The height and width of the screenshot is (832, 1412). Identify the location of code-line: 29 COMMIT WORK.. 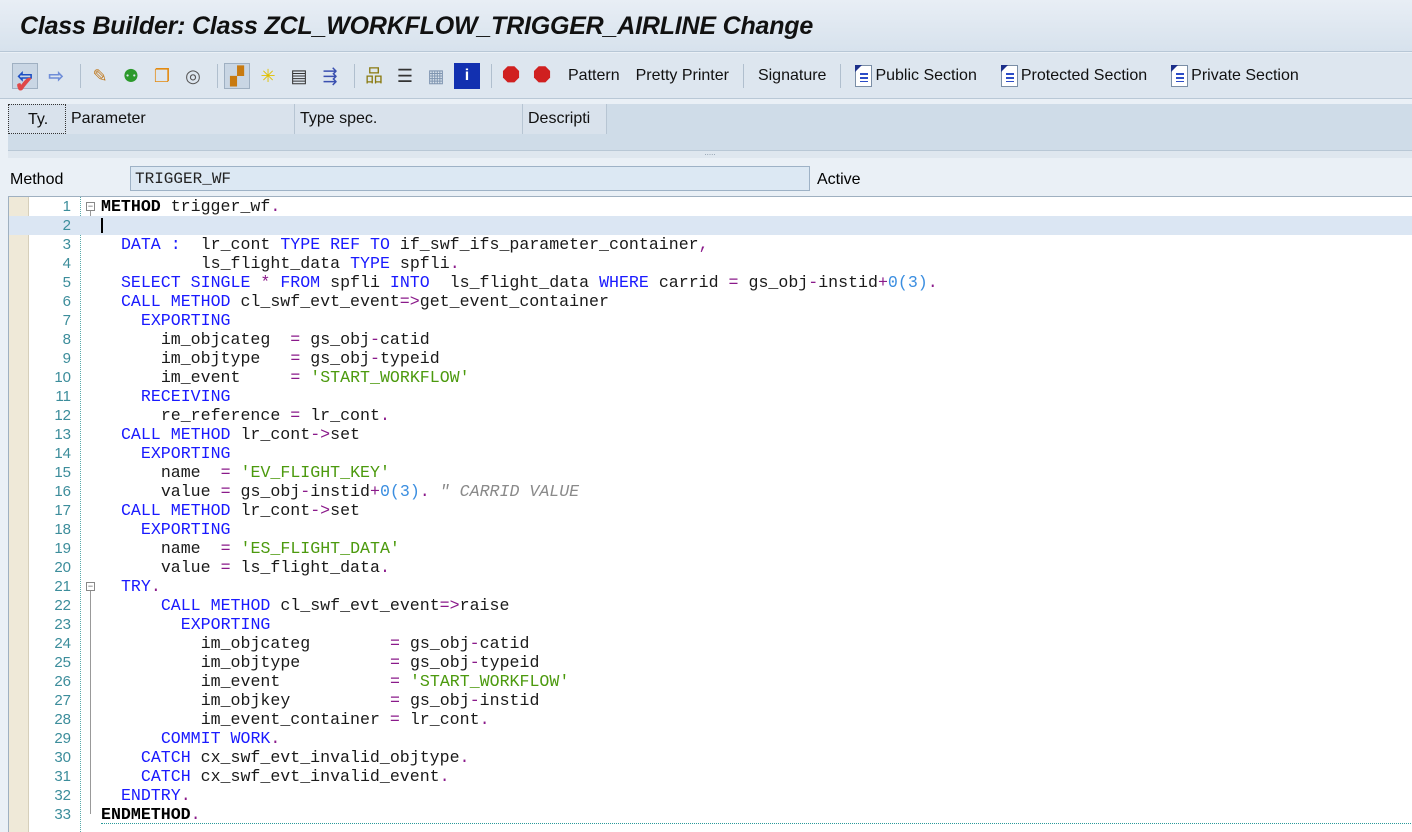
(710, 738).